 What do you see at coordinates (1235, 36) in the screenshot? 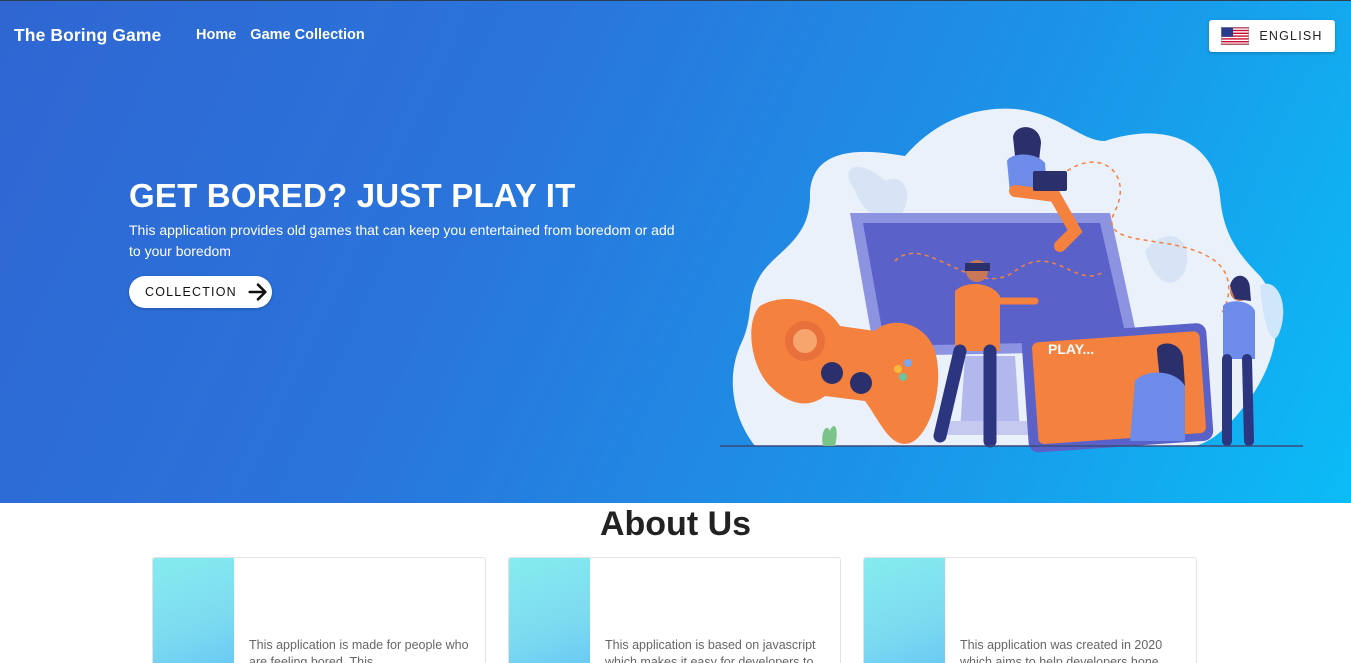
I see `us-flag-icon` at bounding box center [1235, 36].